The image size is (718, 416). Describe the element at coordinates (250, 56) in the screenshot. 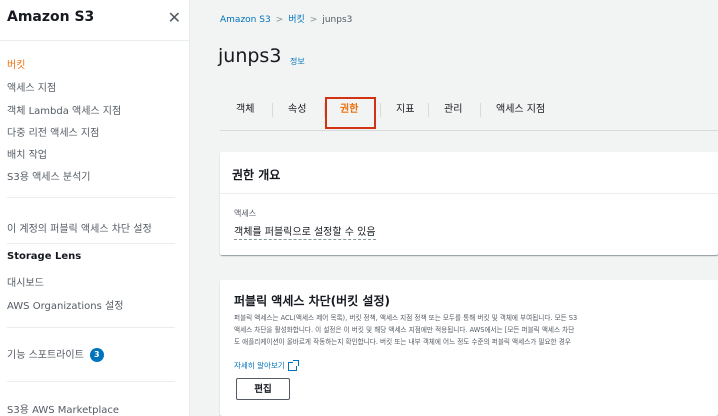

I see `page-title: junps3` at that location.